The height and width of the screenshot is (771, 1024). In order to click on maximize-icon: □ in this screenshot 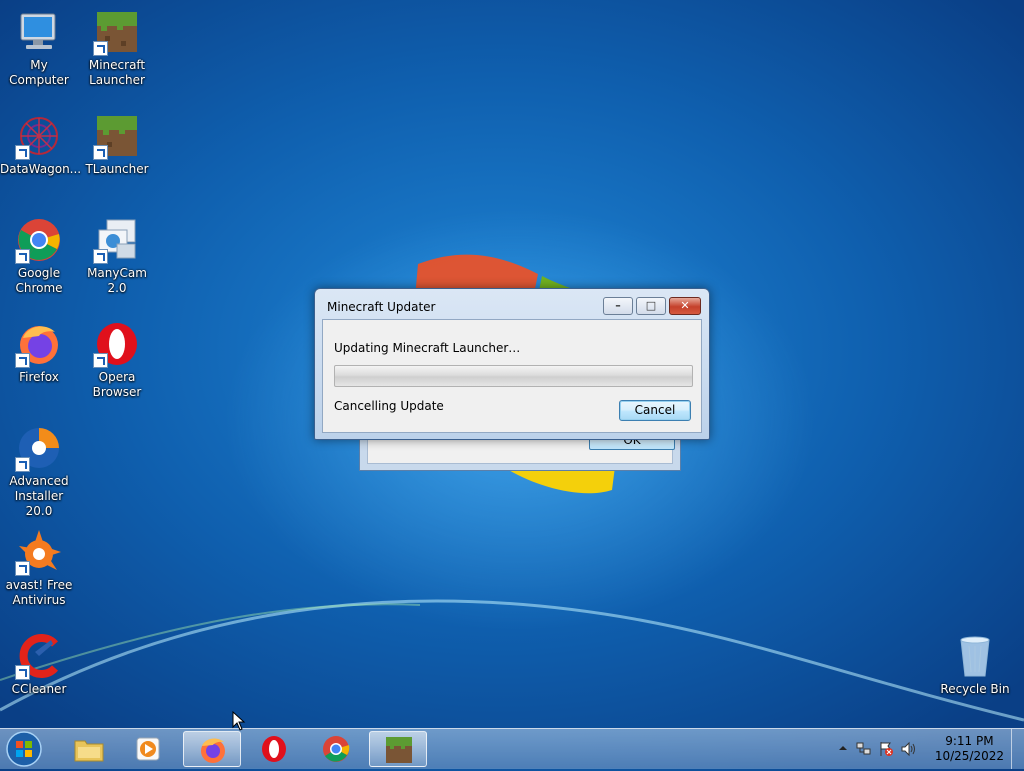, I will do `click(651, 305)`.